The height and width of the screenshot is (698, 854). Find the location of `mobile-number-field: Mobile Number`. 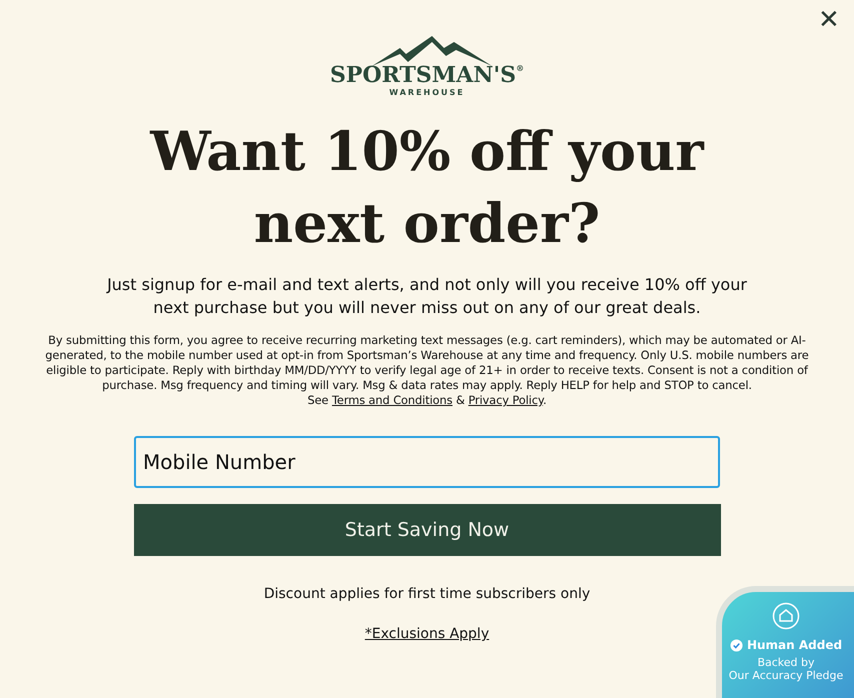

mobile-number-field: Mobile Number is located at coordinates (427, 462).